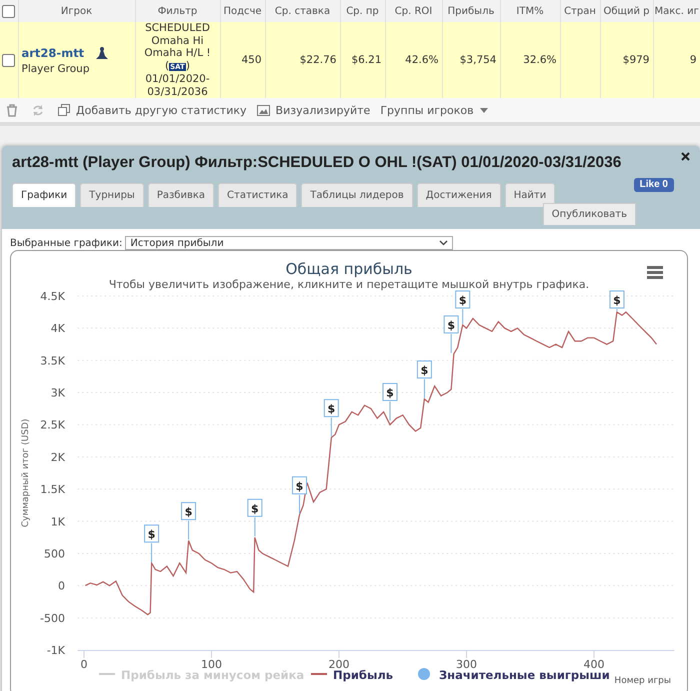  I want to click on axis-tick-label: 1K, so click(57, 521).